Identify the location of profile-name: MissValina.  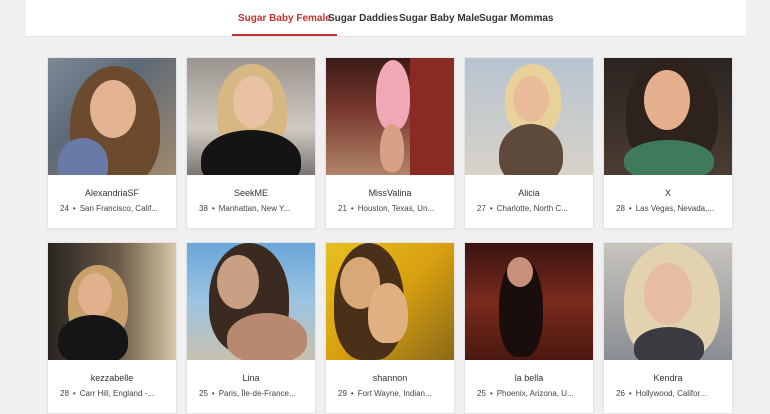
(390, 193).